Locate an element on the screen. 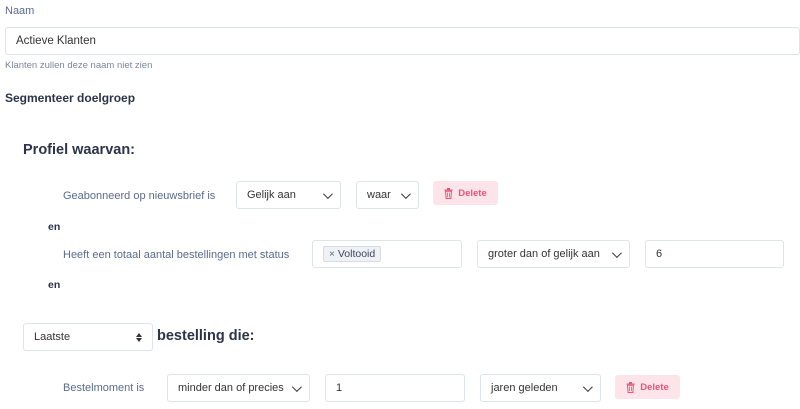  order-position-value: Laatste is located at coordinates (52, 337).